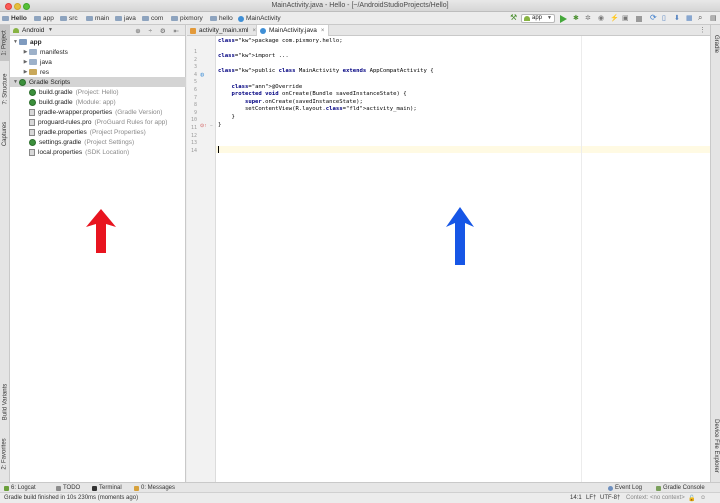 Image resolution: width=720 pixels, height=503 pixels. I want to click on blue-arrow-annotation, so click(460, 236).